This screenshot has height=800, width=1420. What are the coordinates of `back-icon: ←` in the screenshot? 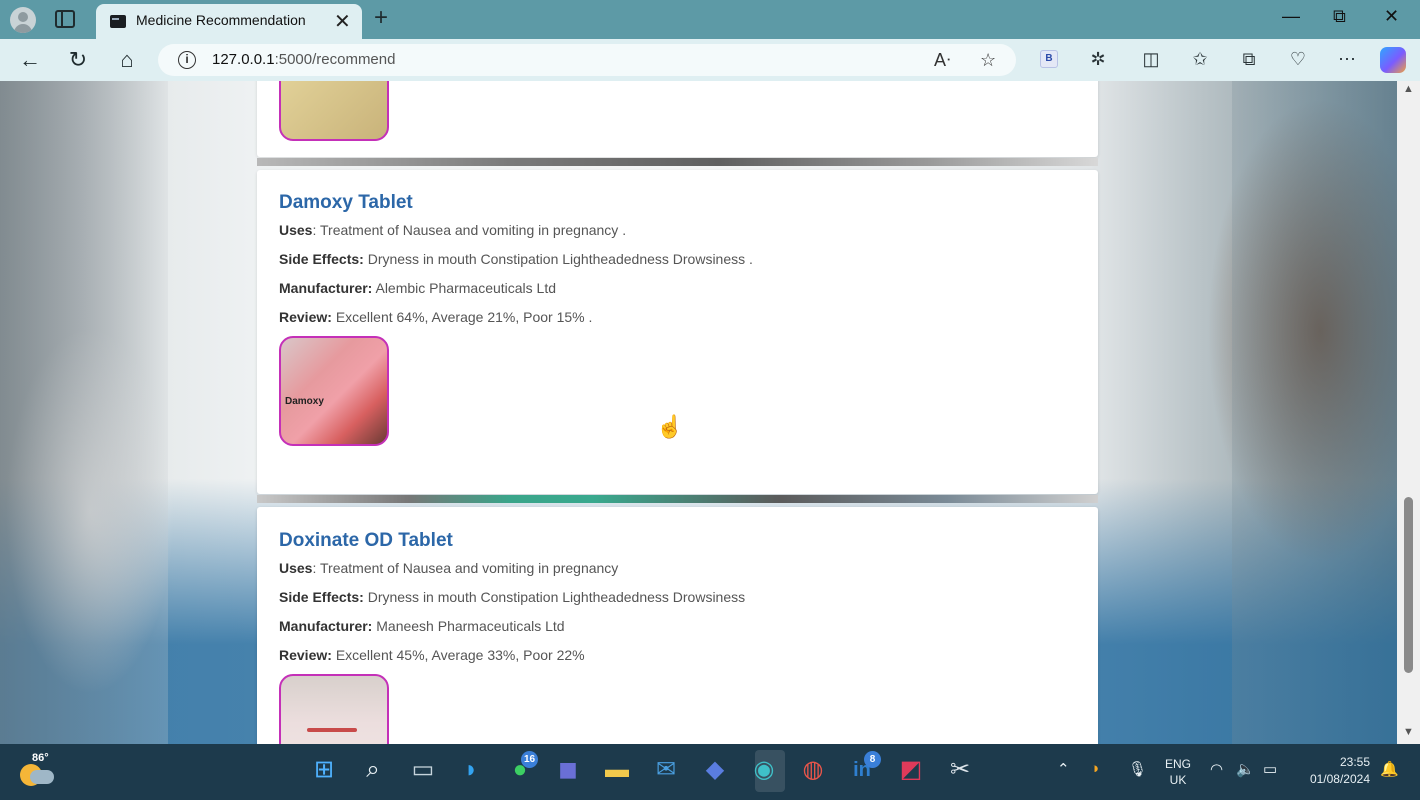 It's located at (30, 60).